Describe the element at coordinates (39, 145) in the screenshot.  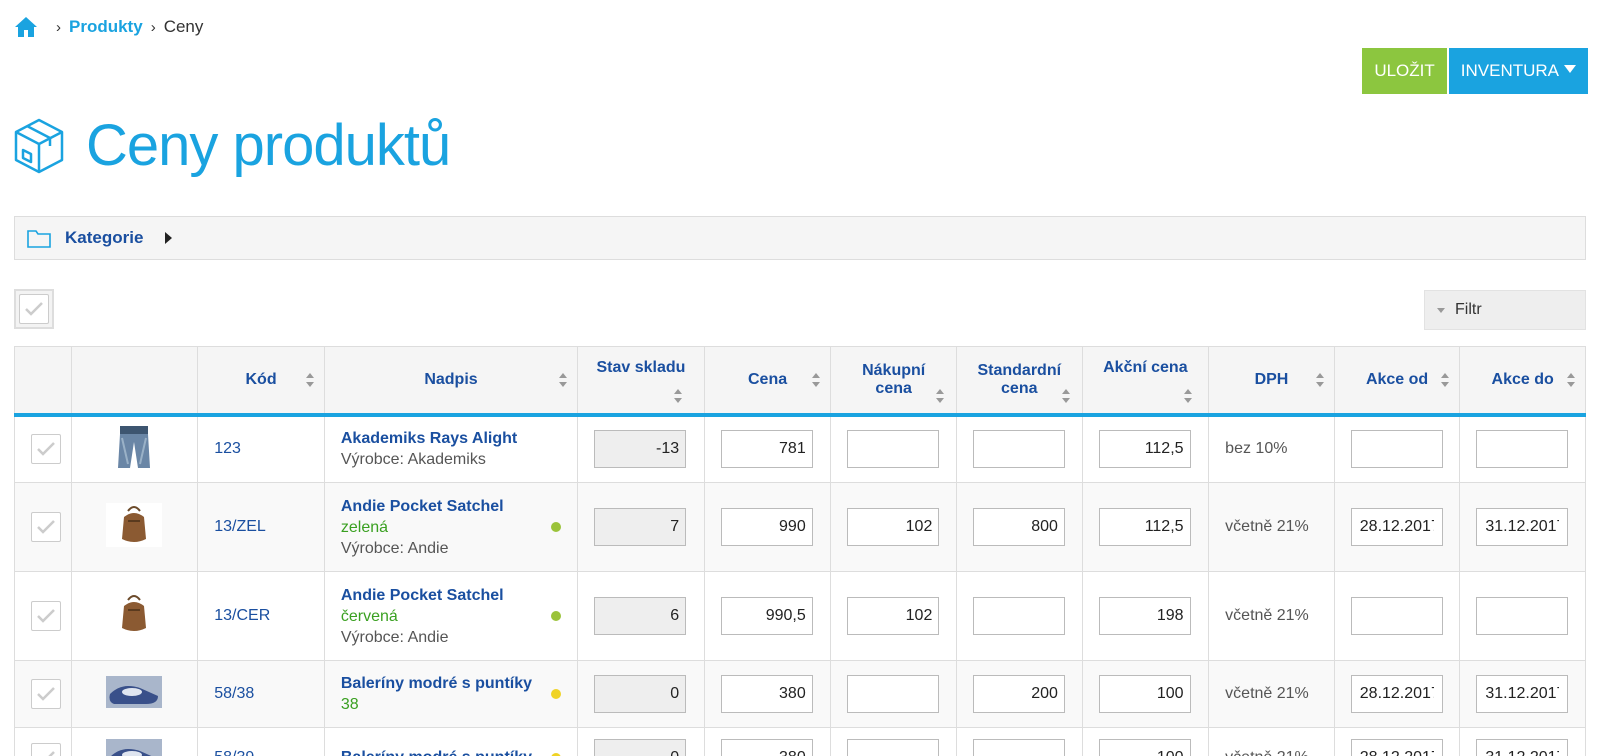
I see `box-icon` at that location.